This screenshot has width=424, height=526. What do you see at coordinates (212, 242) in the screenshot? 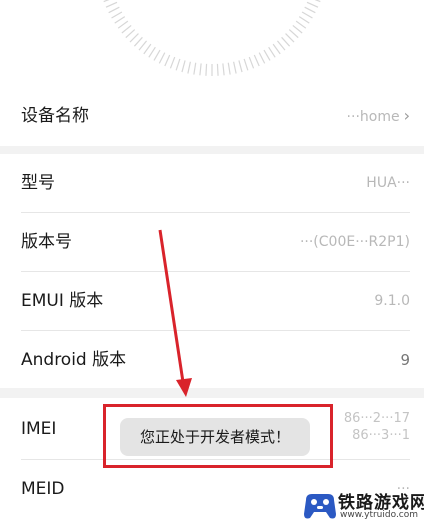
I see `build-number-row: 版本号 ···(C00E···R2P1)` at bounding box center [212, 242].